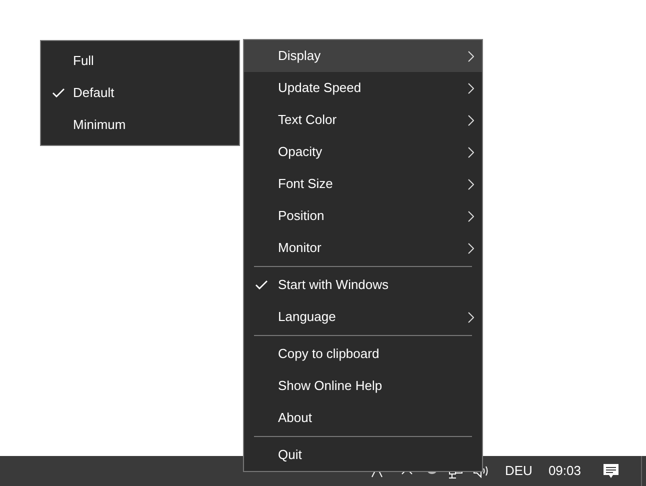 Image resolution: width=646 pixels, height=486 pixels. Describe the element at coordinates (363, 216) in the screenshot. I see `menu-item: Position` at that location.